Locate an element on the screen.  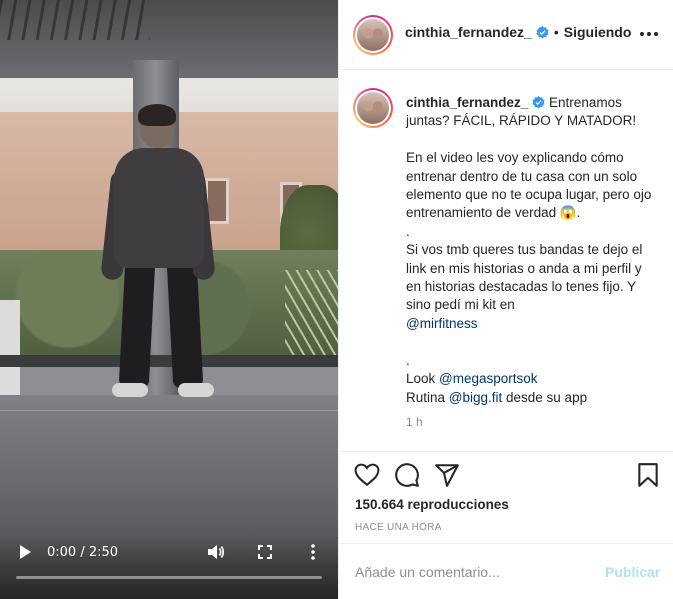
caption-age: 1 h is located at coordinates (414, 422).